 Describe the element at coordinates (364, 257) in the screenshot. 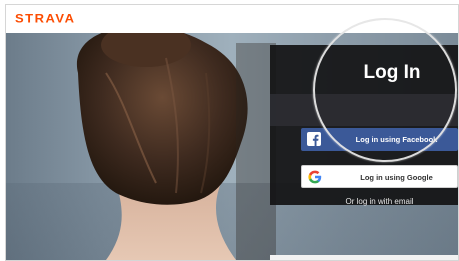

I see `email-input-edge` at that location.